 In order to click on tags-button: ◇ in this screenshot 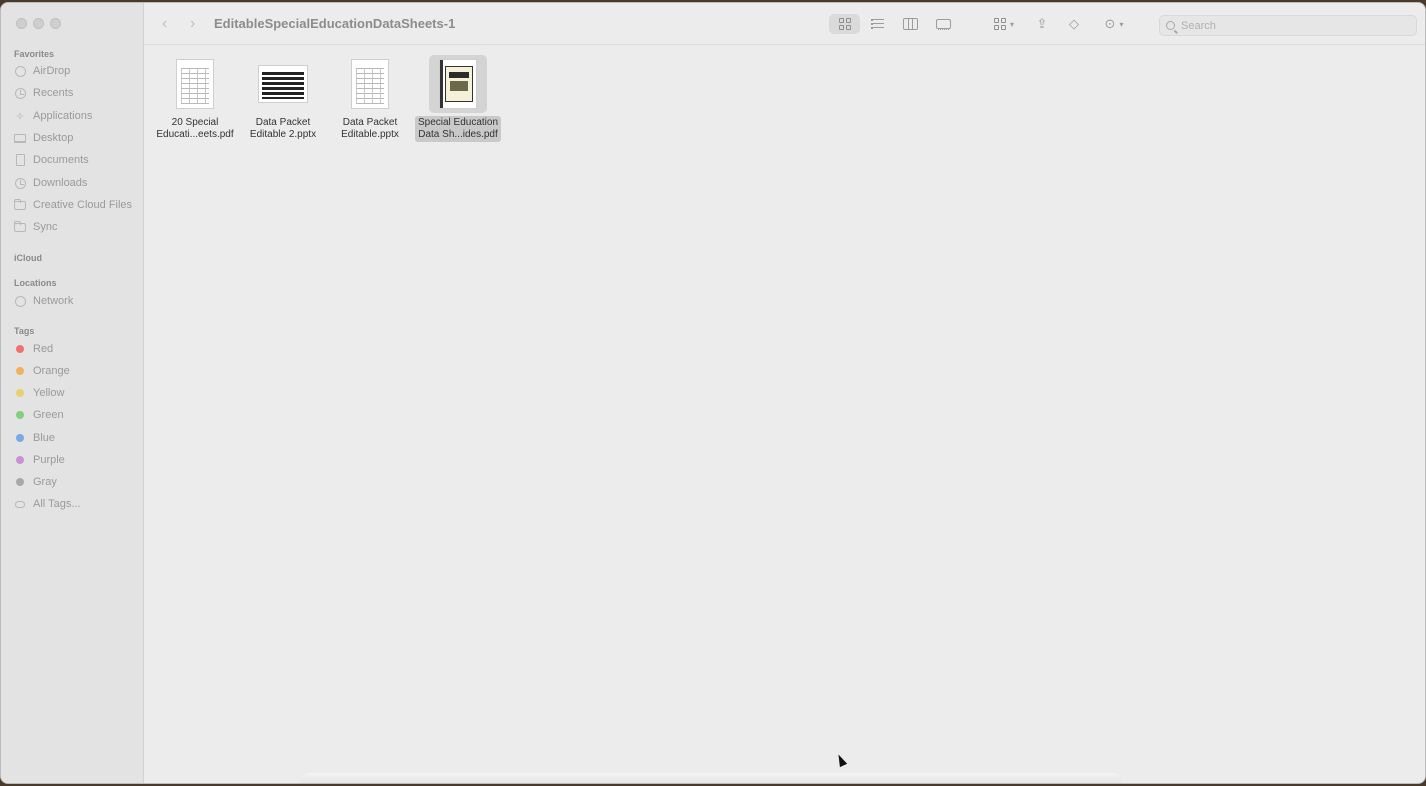, I will do `click(1074, 24)`.